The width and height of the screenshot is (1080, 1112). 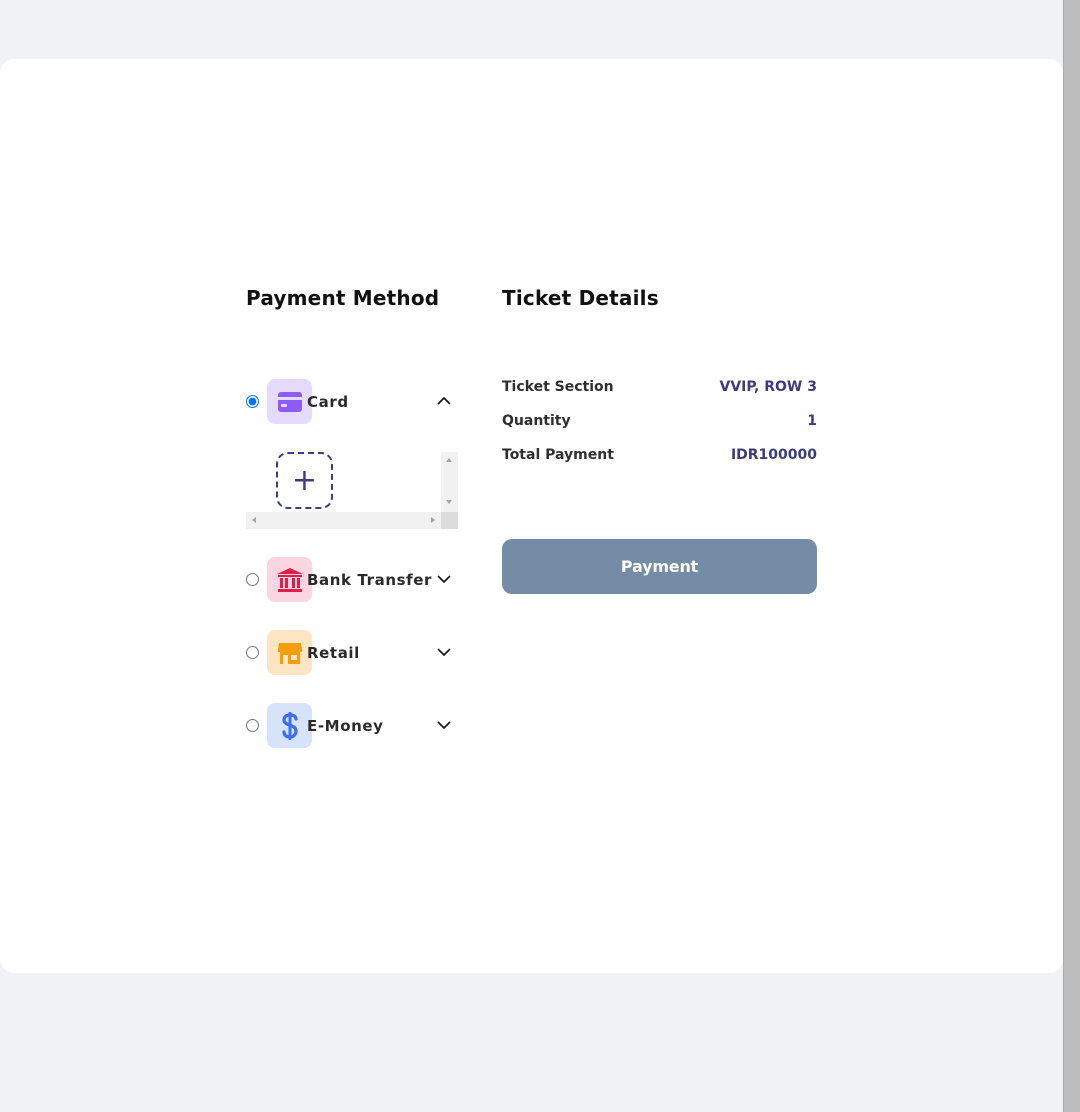 What do you see at coordinates (449, 520) in the screenshot?
I see `scroll-corner` at bounding box center [449, 520].